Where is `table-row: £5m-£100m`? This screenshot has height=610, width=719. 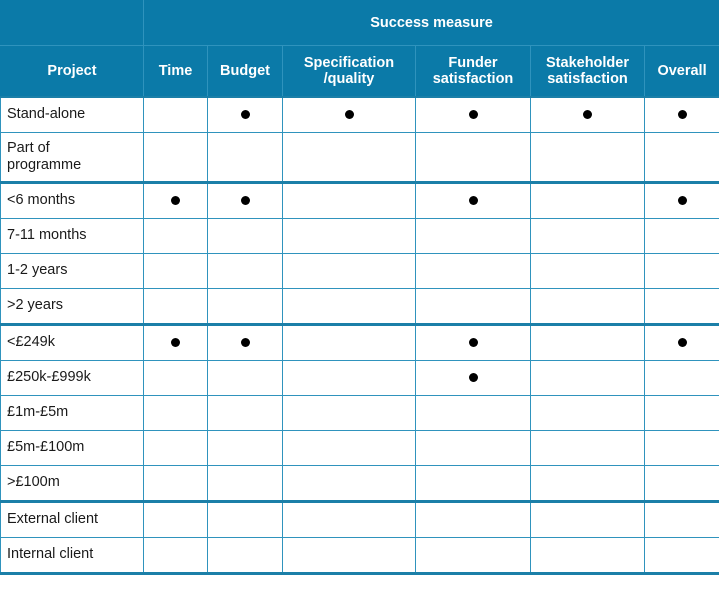 table-row: £5m-£100m is located at coordinates (359, 448).